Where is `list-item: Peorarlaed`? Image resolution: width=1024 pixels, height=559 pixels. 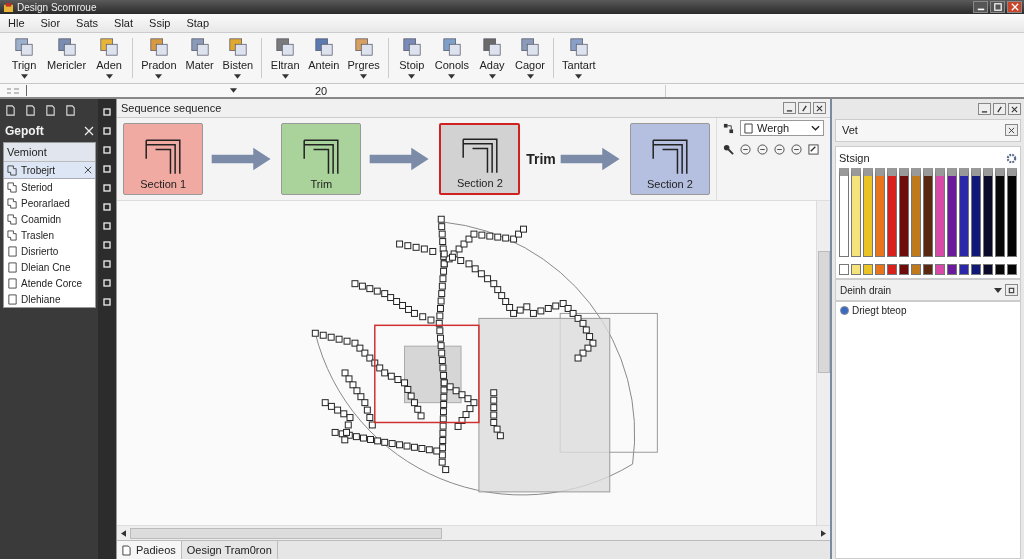
list-item: Peorarlaed is located at coordinates (49, 203).